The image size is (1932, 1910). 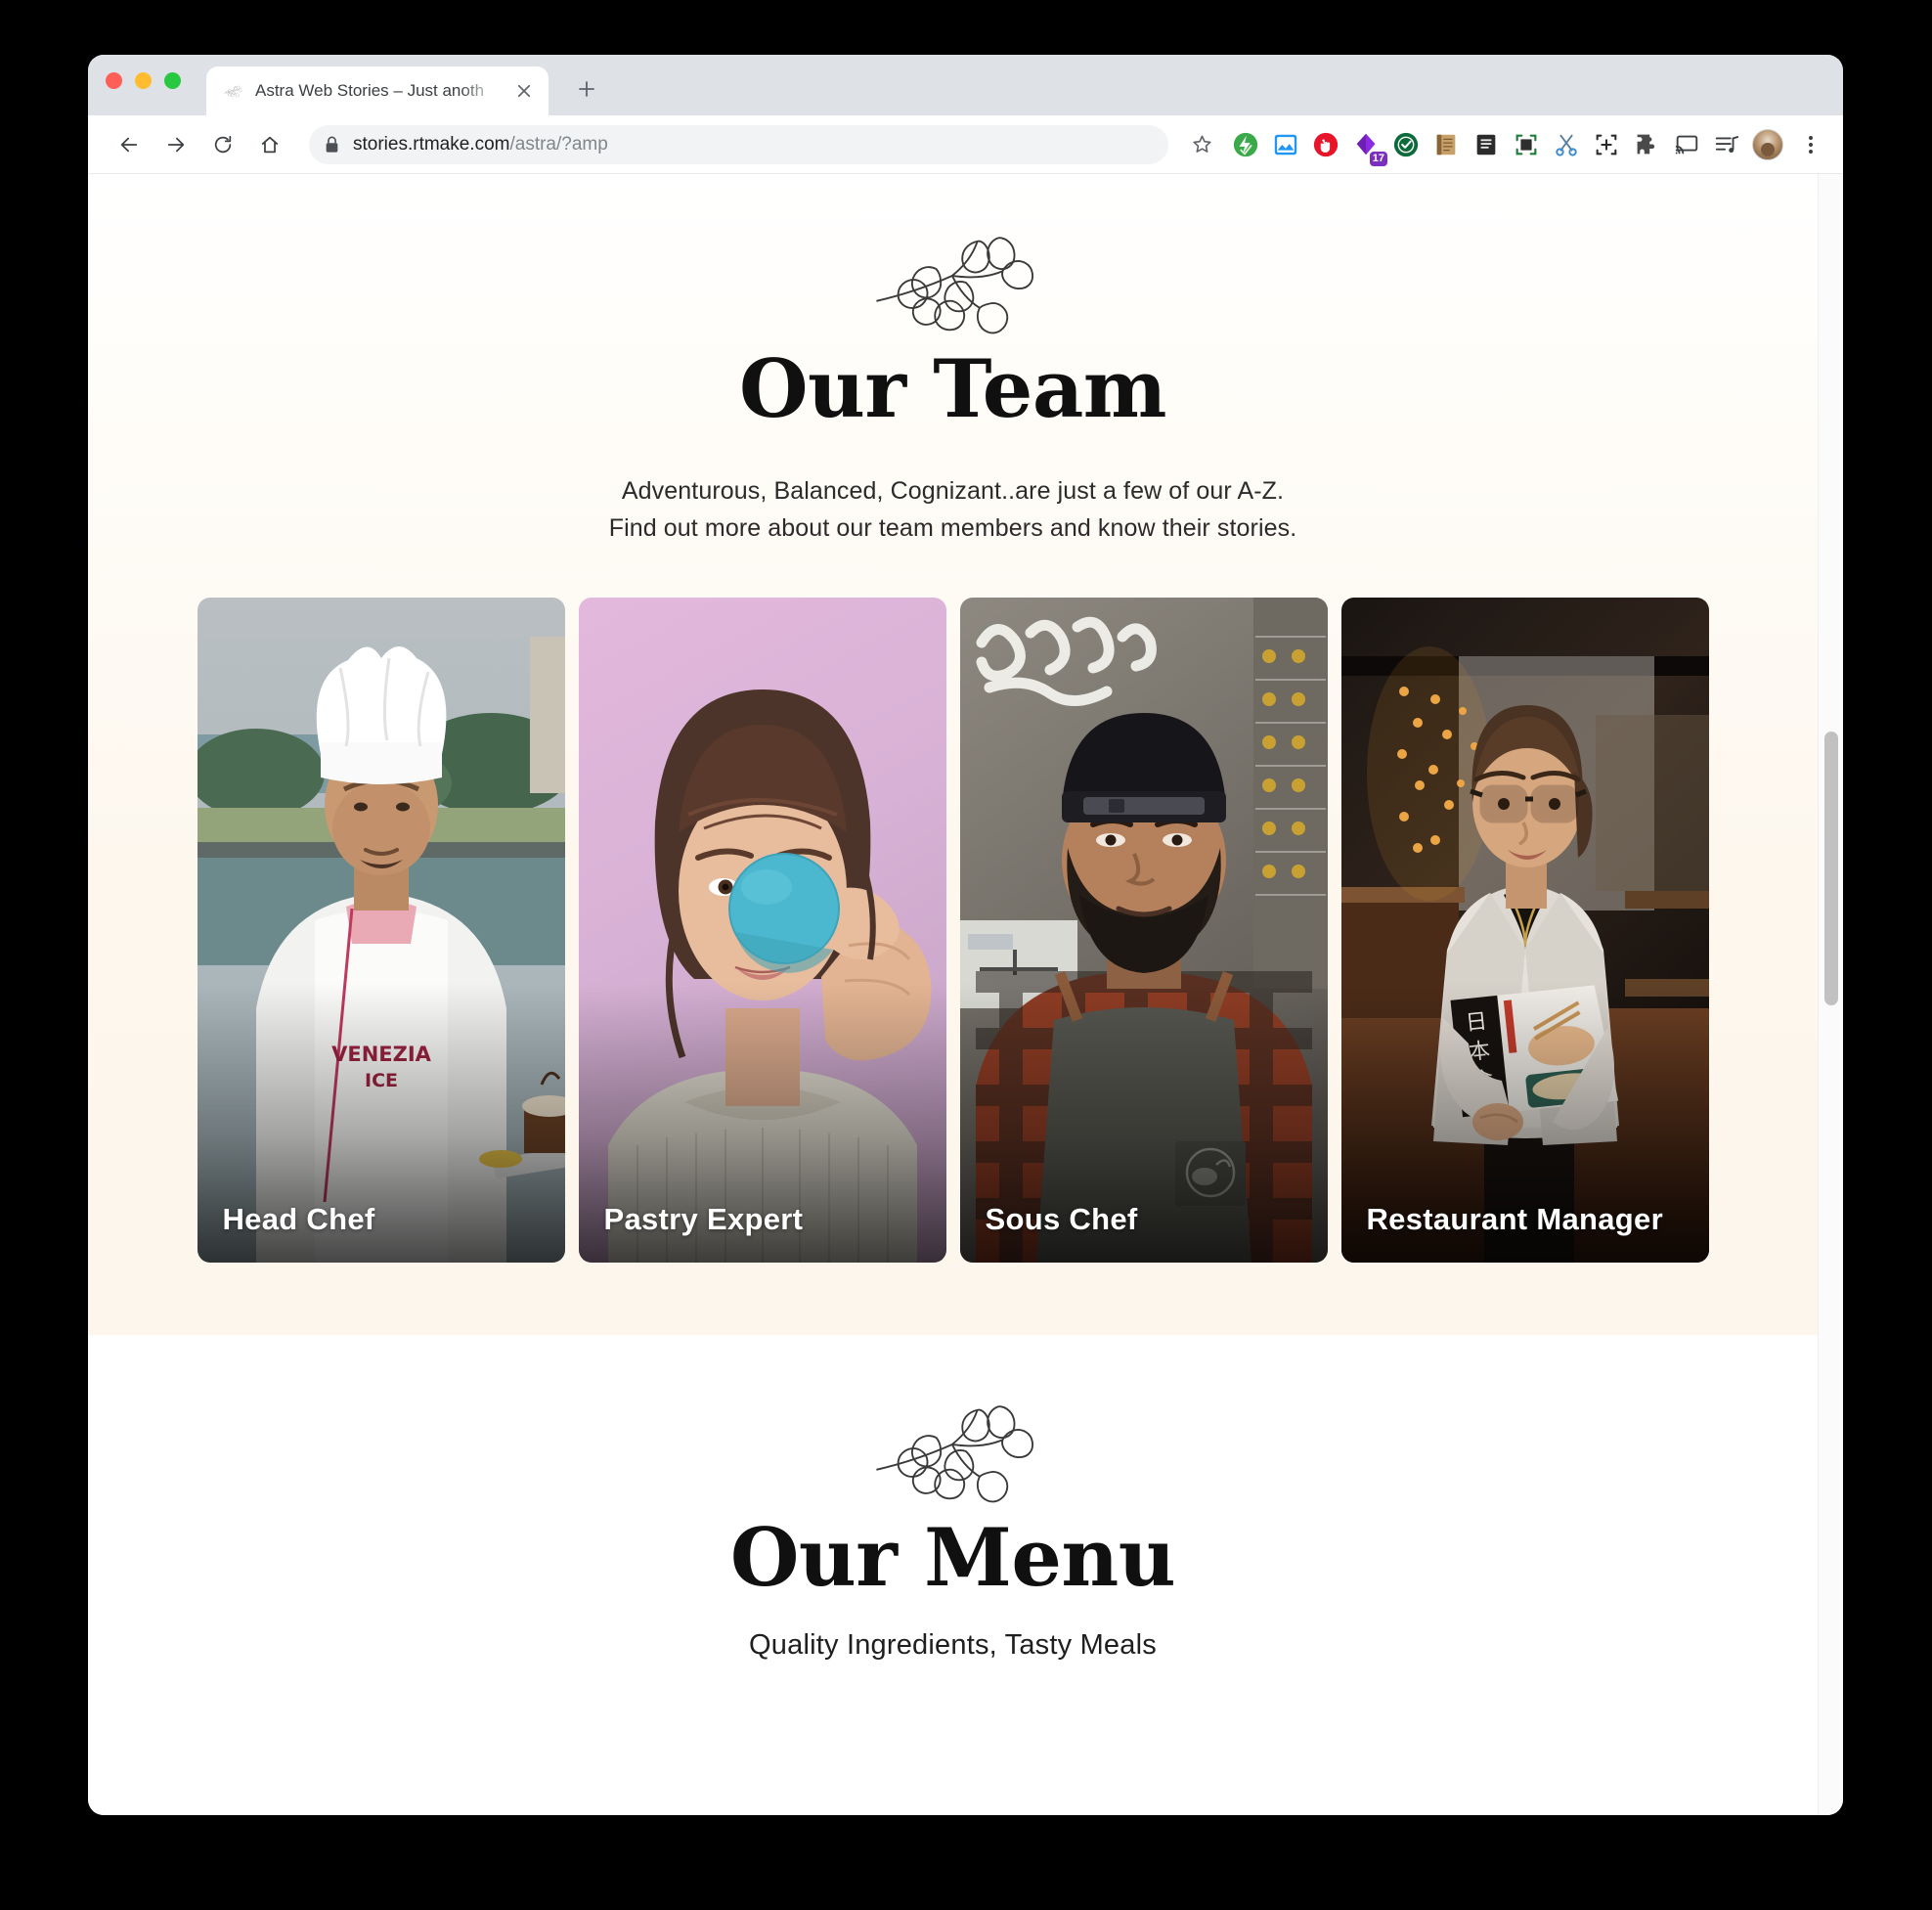 I want to click on maximize-window-button, so click(x=172, y=81).